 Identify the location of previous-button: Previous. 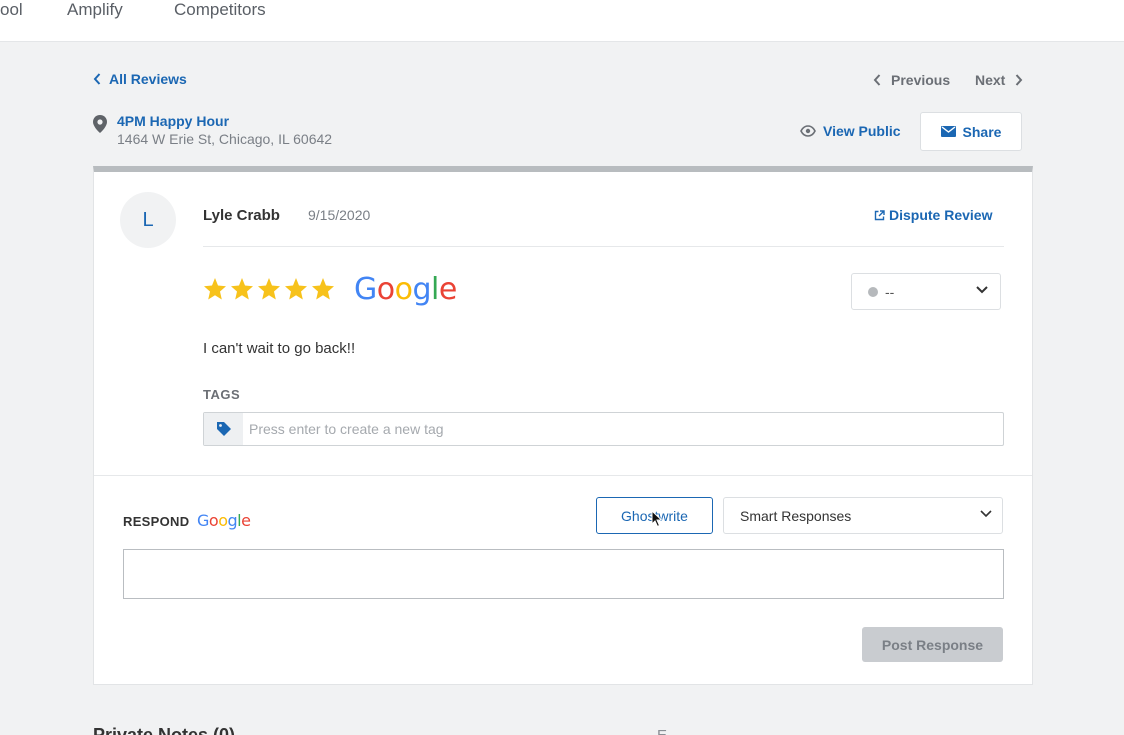
(911, 80).